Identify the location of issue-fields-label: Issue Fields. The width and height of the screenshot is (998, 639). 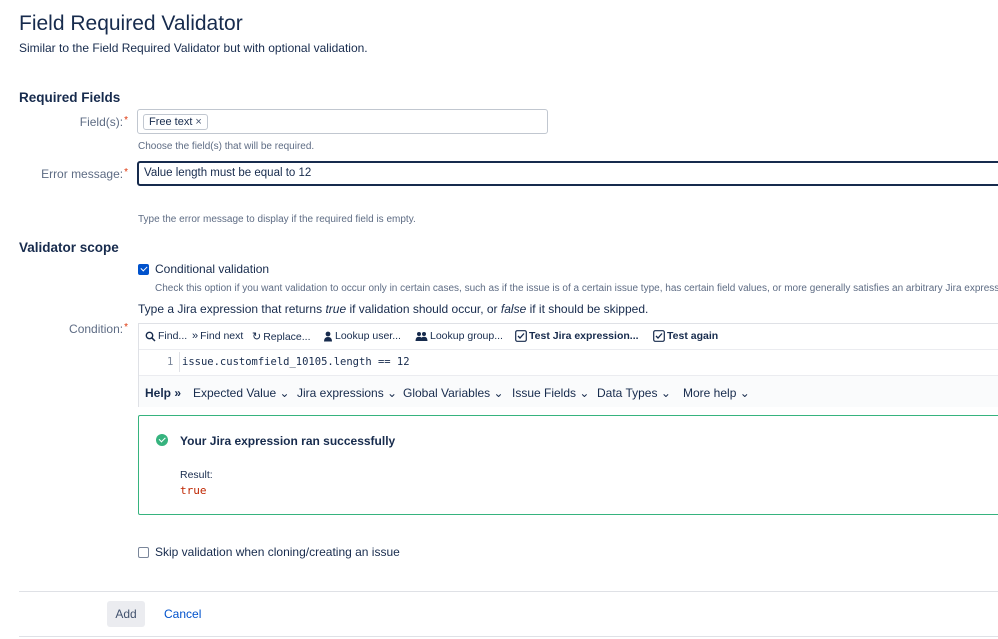
(544, 393).